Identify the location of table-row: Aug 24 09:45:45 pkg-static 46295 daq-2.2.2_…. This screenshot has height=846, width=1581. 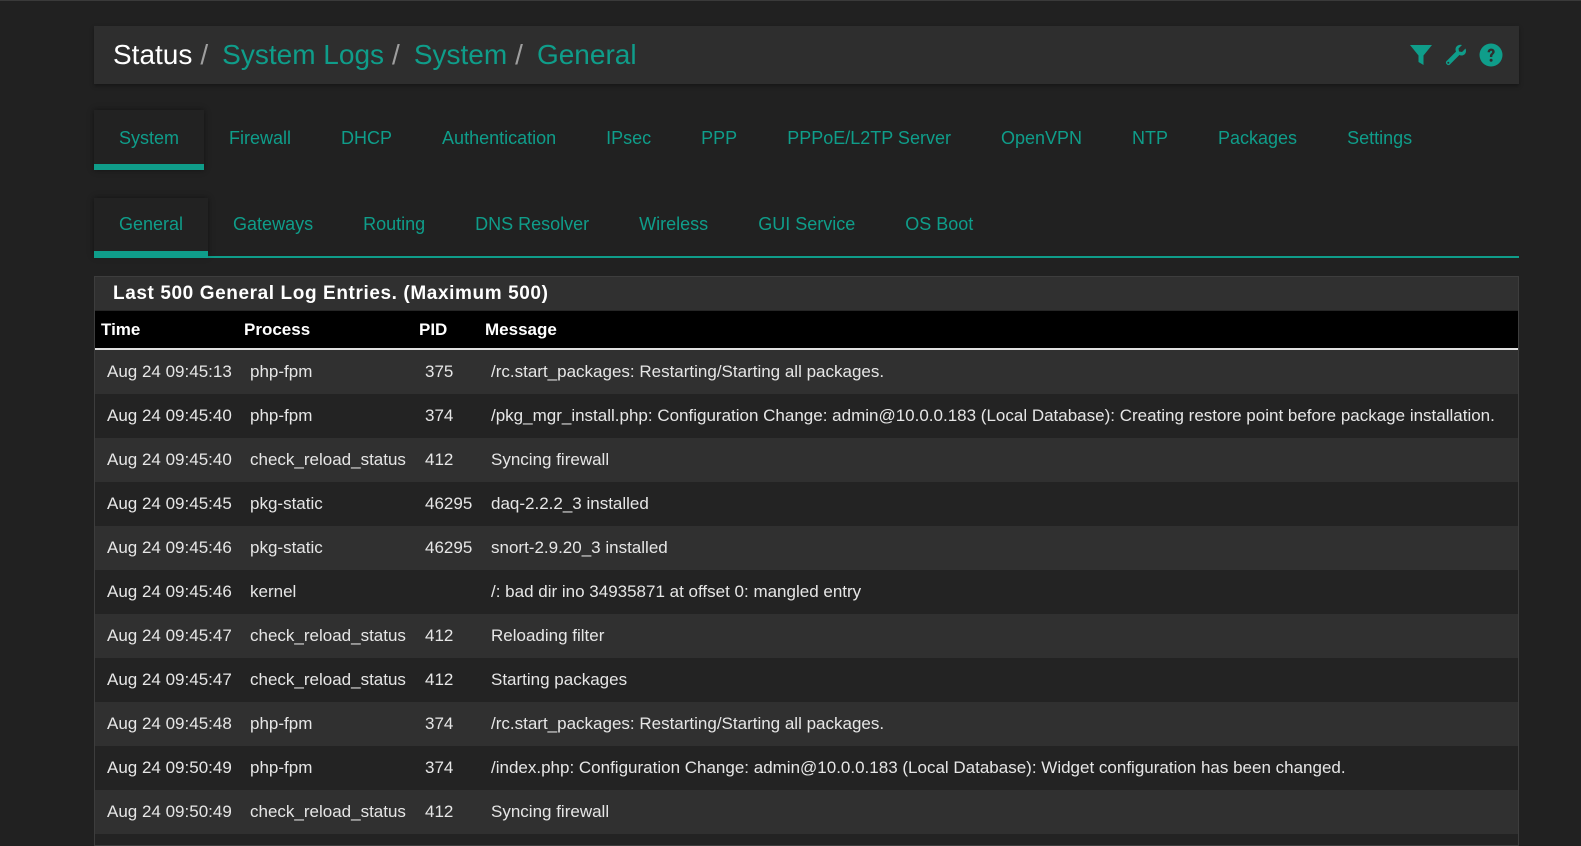
(806, 504).